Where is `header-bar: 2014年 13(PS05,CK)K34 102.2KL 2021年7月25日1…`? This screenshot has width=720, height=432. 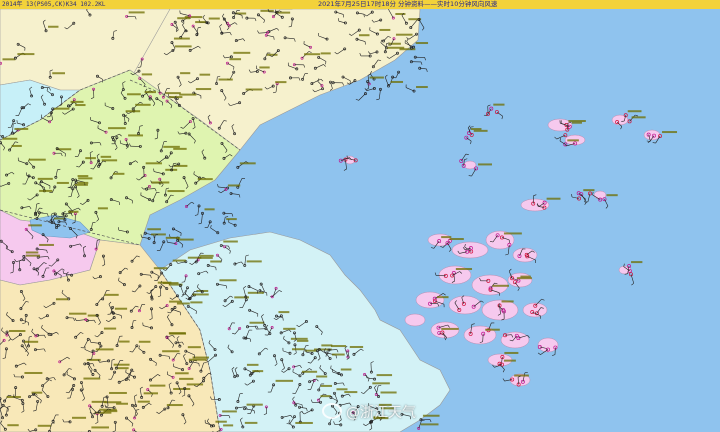 header-bar: 2014年 13(PS05,CK)K34 102.2KL 2021年7月25日1… is located at coordinates (360, 4).